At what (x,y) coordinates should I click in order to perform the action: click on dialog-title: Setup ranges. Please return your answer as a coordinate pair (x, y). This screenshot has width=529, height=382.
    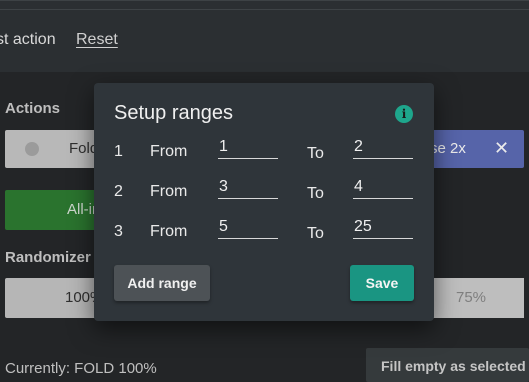
    Looking at the image, I should click on (173, 113).